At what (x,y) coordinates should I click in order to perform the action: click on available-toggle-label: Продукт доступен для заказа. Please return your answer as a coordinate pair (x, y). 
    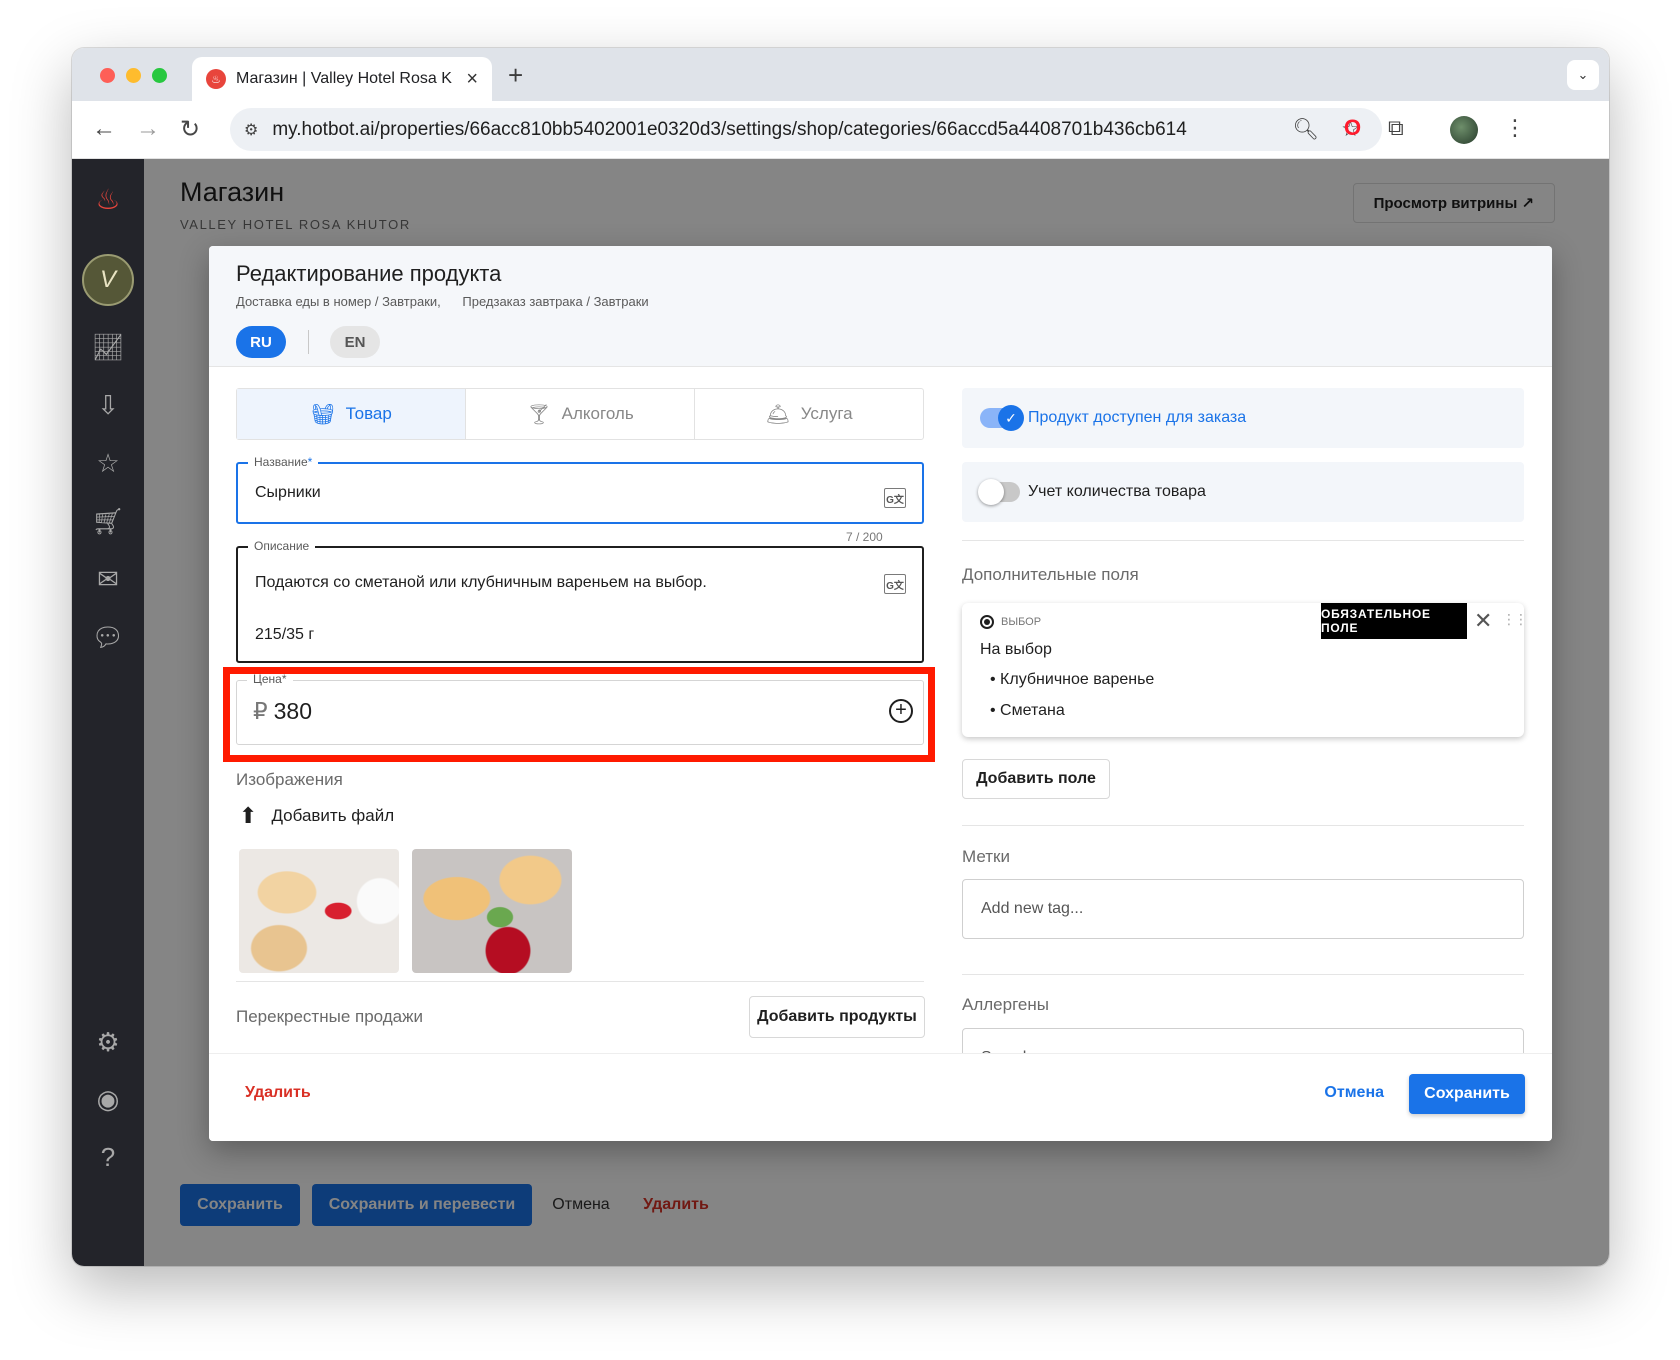
    Looking at the image, I should click on (1137, 417).